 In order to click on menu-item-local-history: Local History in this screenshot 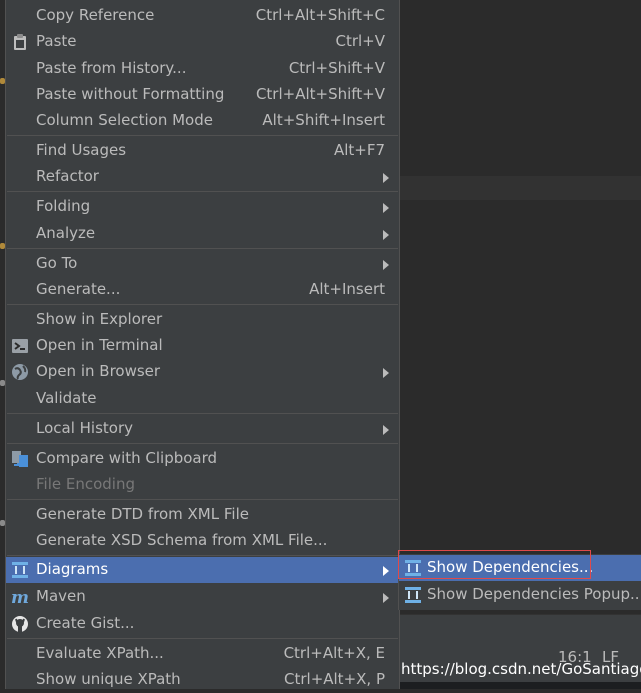, I will do `click(202, 429)`.